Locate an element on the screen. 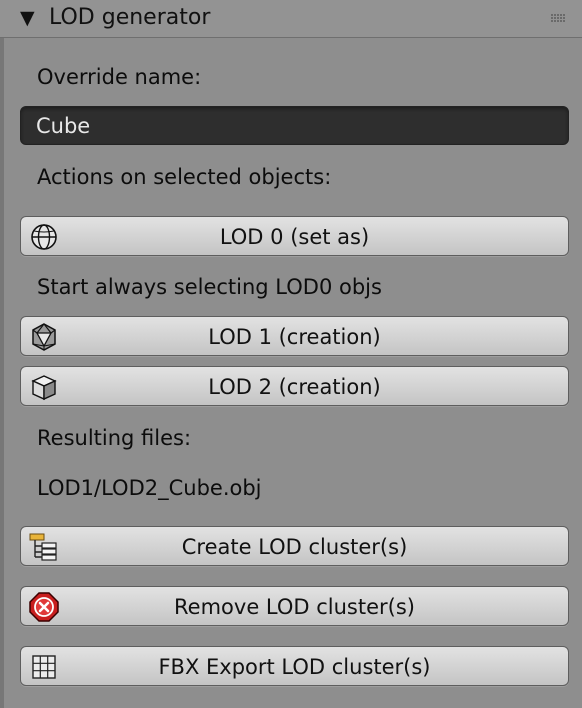 The height and width of the screenshot is (708, 582). remove-lod-cluster-label: Remove LOD cluster(s) is located at coordinates (294, 607).